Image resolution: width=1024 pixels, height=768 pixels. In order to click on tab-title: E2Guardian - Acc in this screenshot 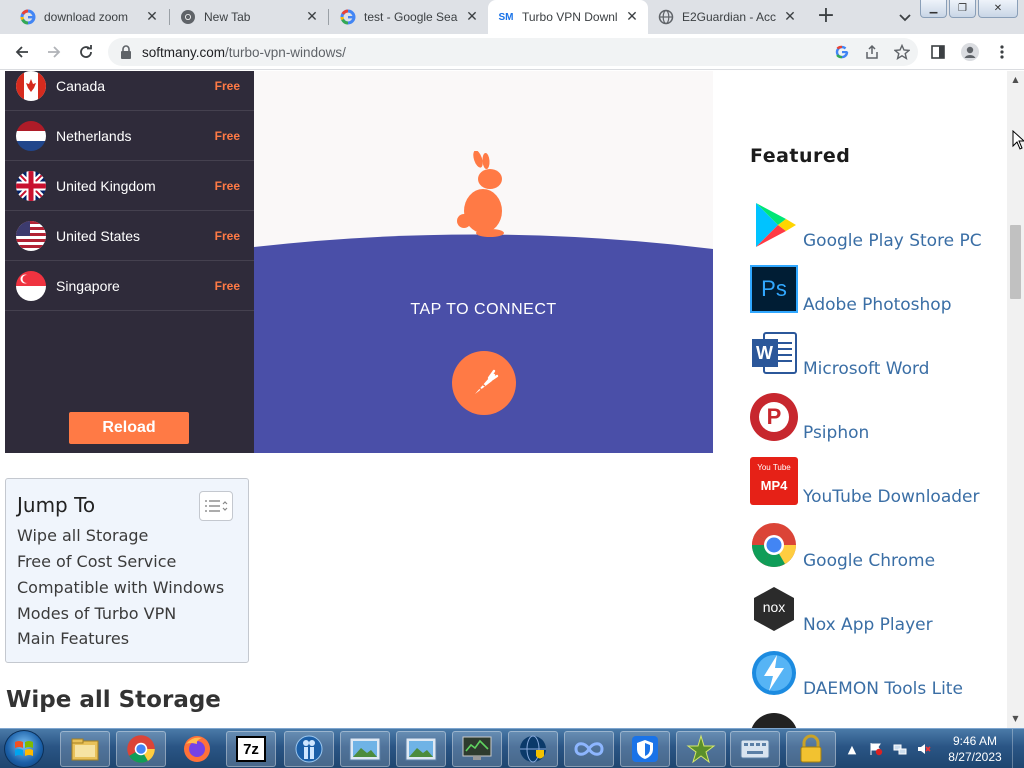, I will do `click(729, 17)`.